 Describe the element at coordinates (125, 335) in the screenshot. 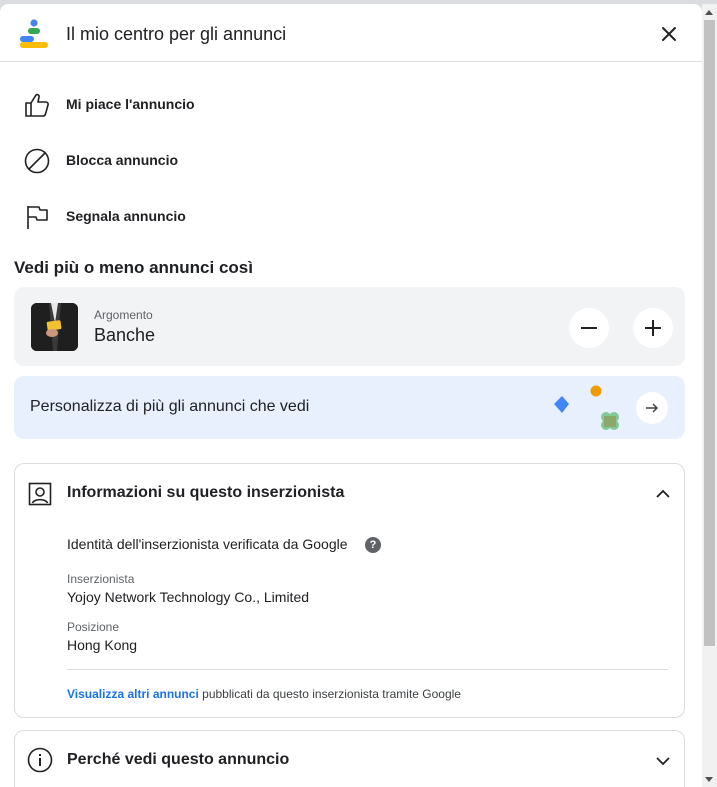

I see `topic-name: Banche` at that location.